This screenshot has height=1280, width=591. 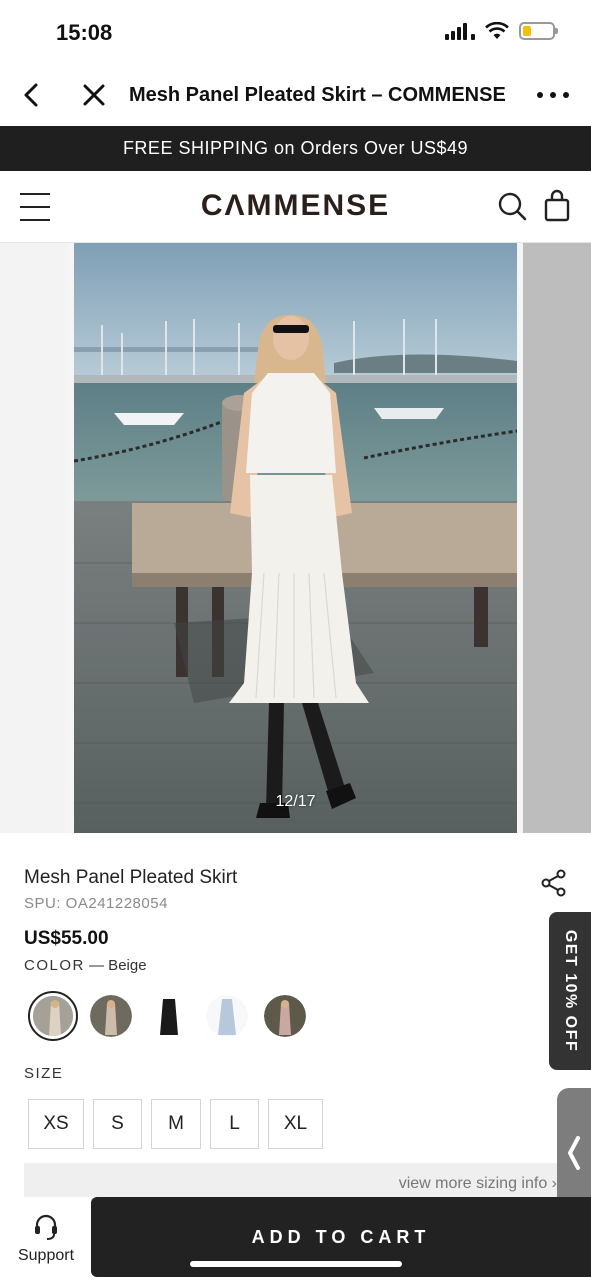 I want to click on search-icon, so click(x=512, y=207).